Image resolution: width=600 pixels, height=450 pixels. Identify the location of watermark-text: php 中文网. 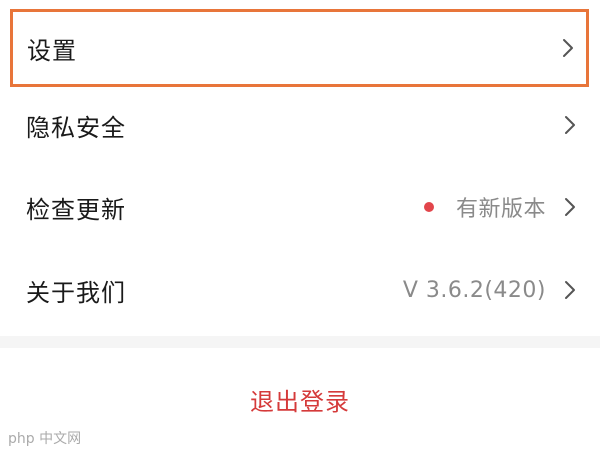
(45, 439).